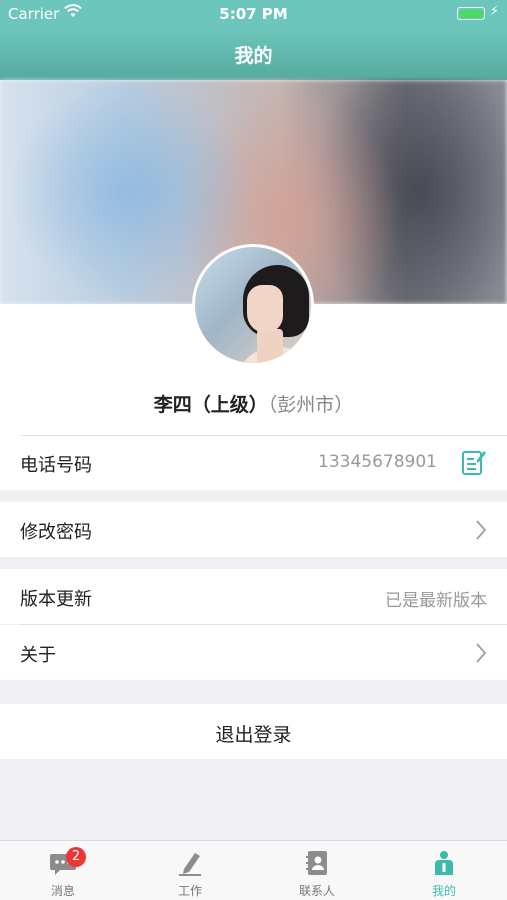 This screenshot has height=900, width=507. I want to click on page-title: 我的, so click(253, 56).